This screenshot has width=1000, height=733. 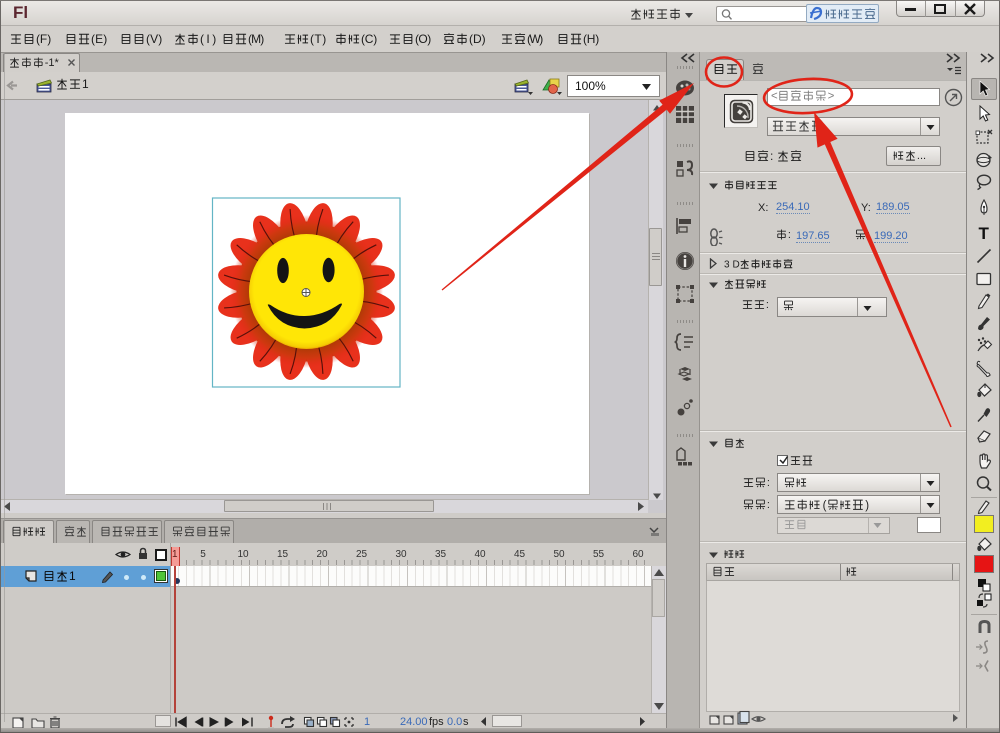 What do you see at coordinates (318, 39) in the screenshot?
I see `svg-text: (T)` at bounding box center [318, 39].